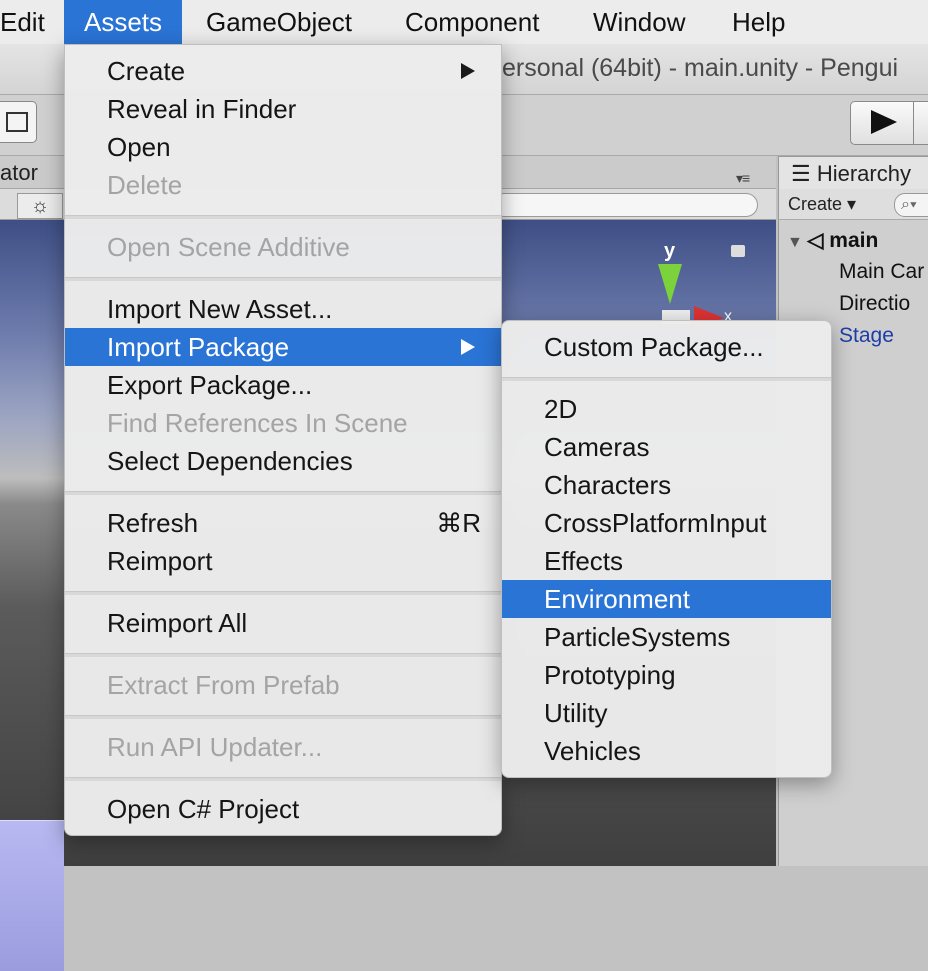 The width and height of the screenshot is (928, 971). I want to click on unity-logo-icon: ◁, so click(818, 240).